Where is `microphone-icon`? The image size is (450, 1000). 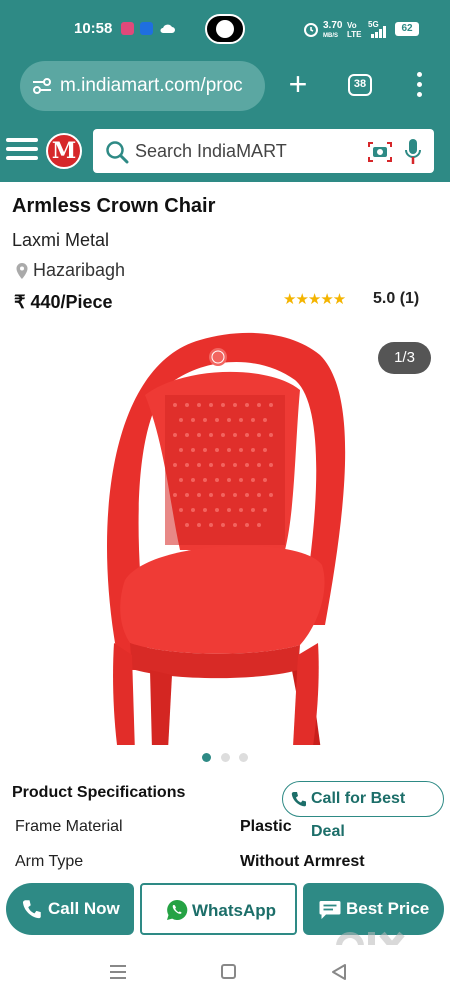 microphone-icon is located at coordinates (413, 152).